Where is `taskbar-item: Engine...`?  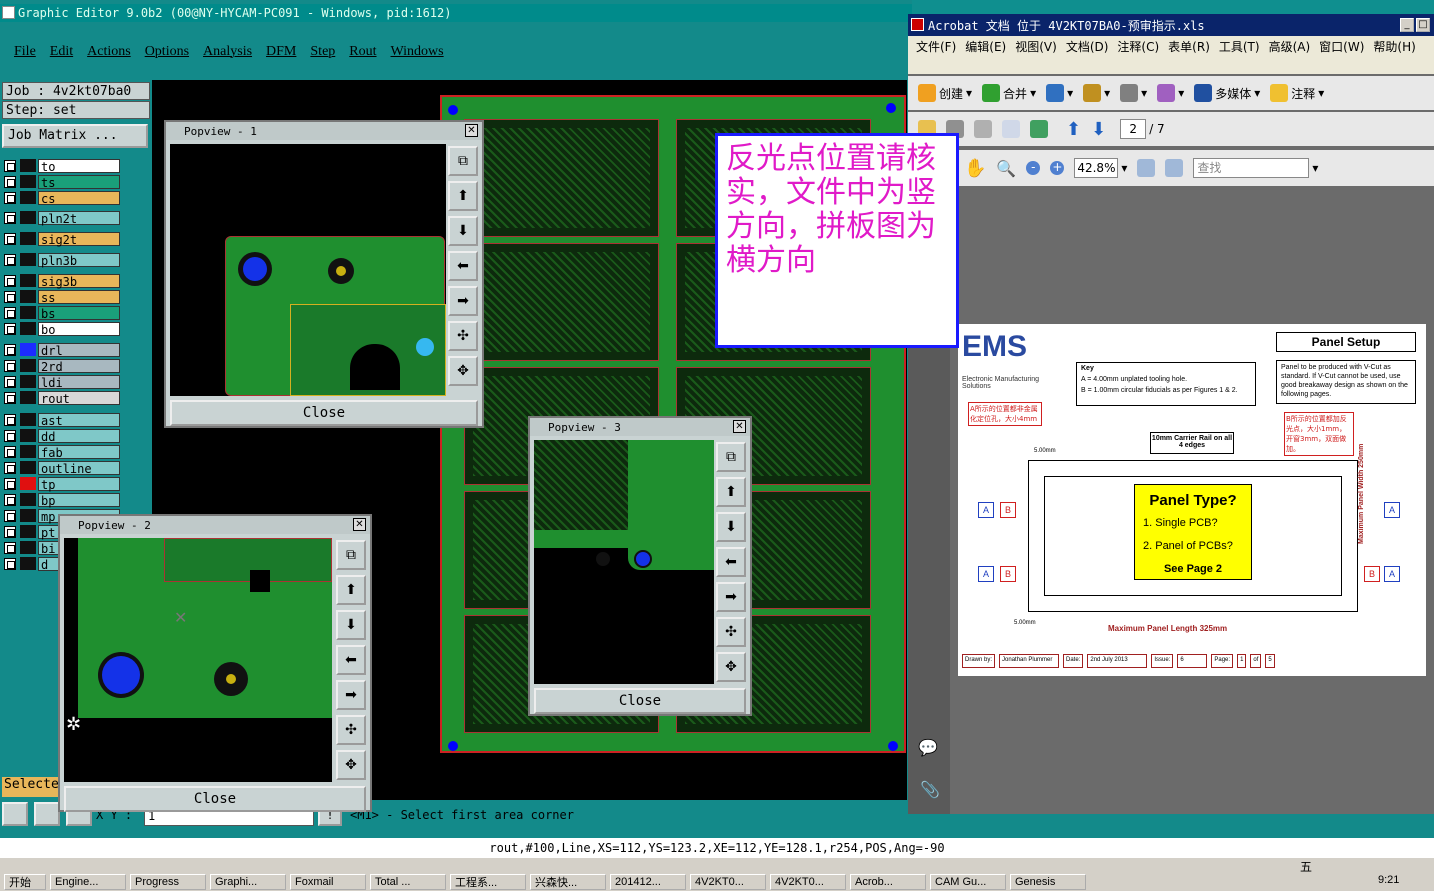 taskbar-item: Engine... is located at coordinates (88, 882).